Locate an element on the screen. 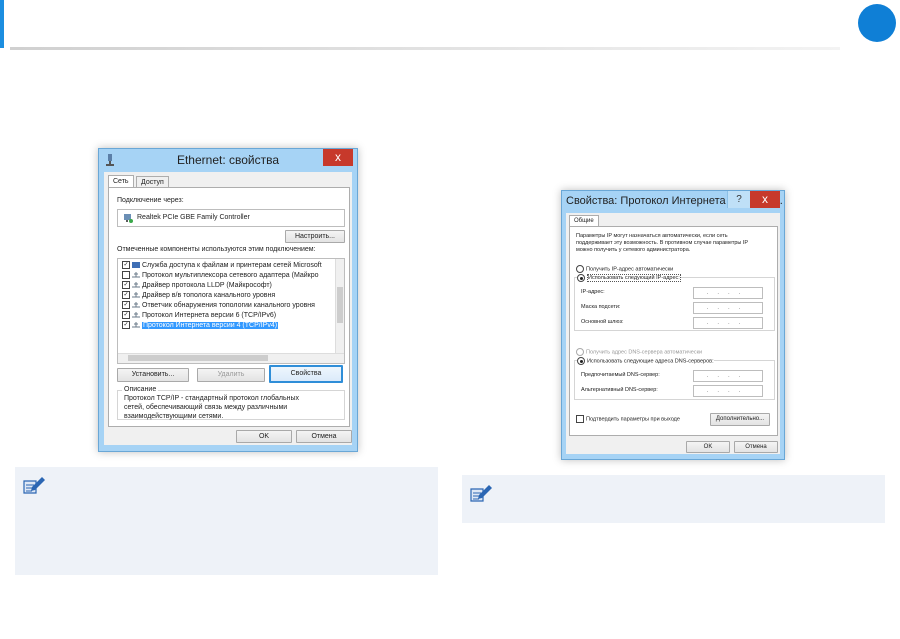  validate-on-exit: Подтвердить параметры при выходе is located at coordinates (628, 419).